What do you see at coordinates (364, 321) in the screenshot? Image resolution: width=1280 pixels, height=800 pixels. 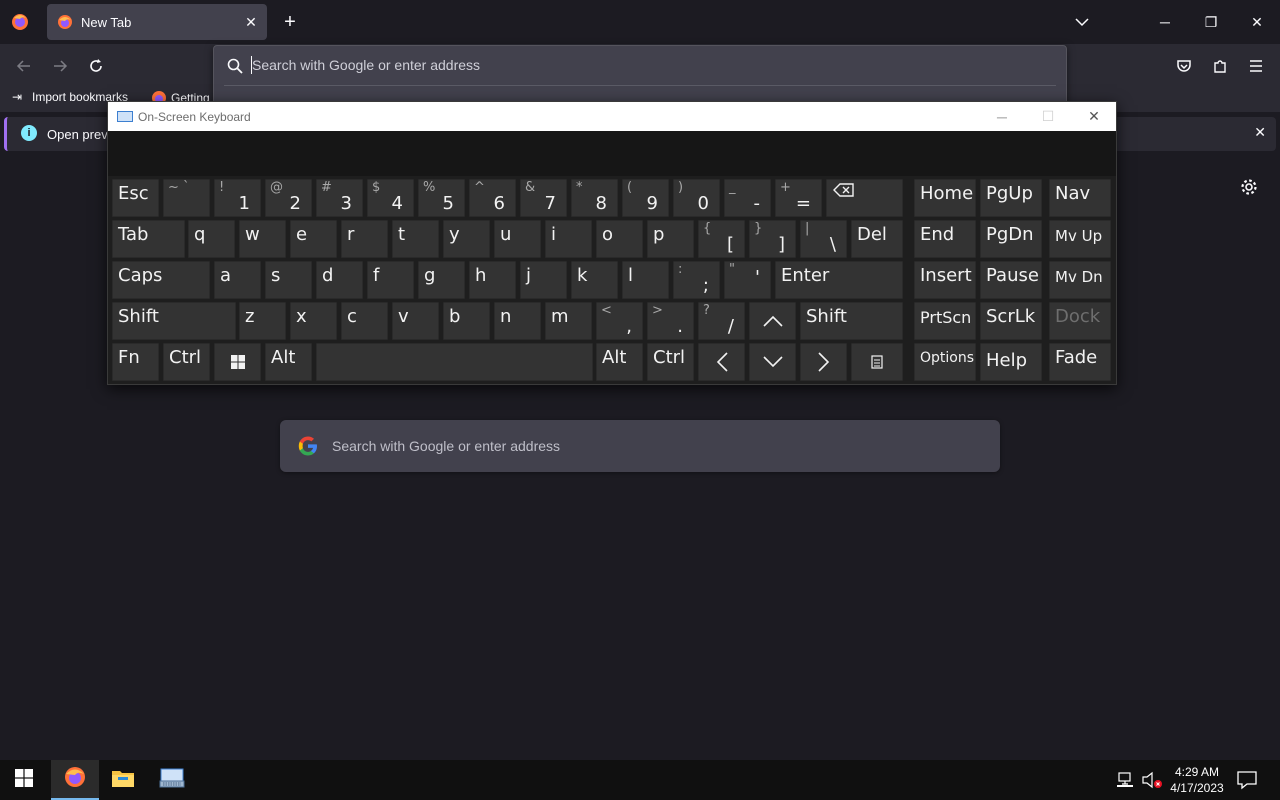 I see `key-c: c` at bounding box center [364, 321].